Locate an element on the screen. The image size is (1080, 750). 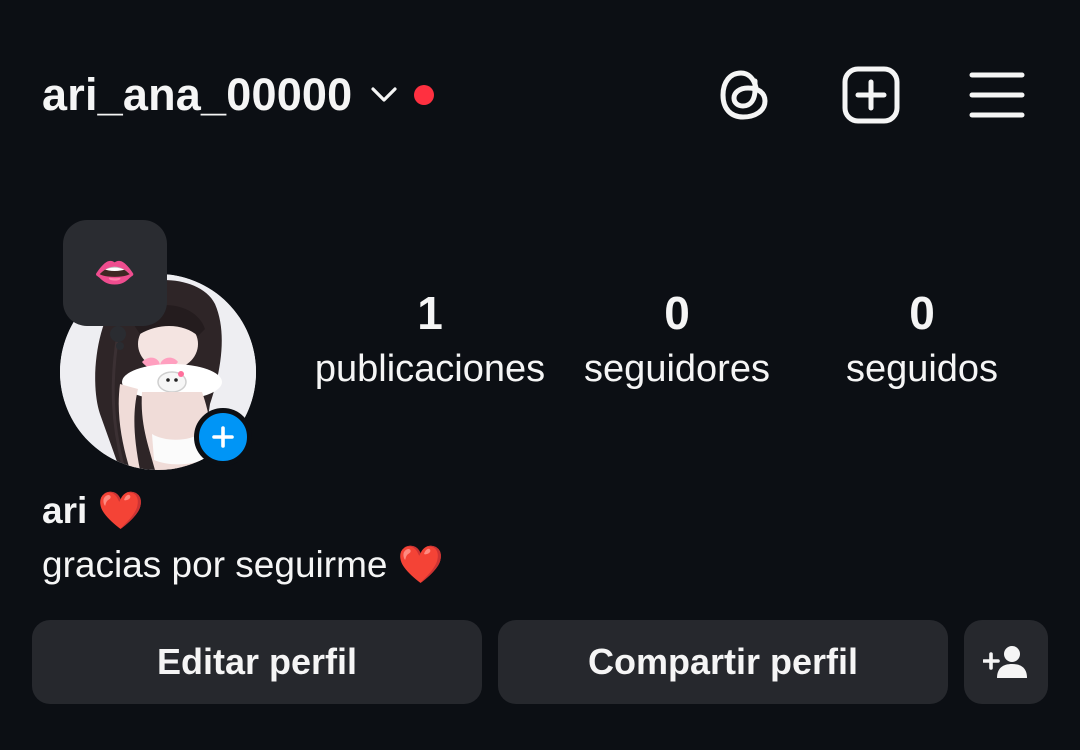
avatar-area: 👄 is located at coordinates (160, 348).